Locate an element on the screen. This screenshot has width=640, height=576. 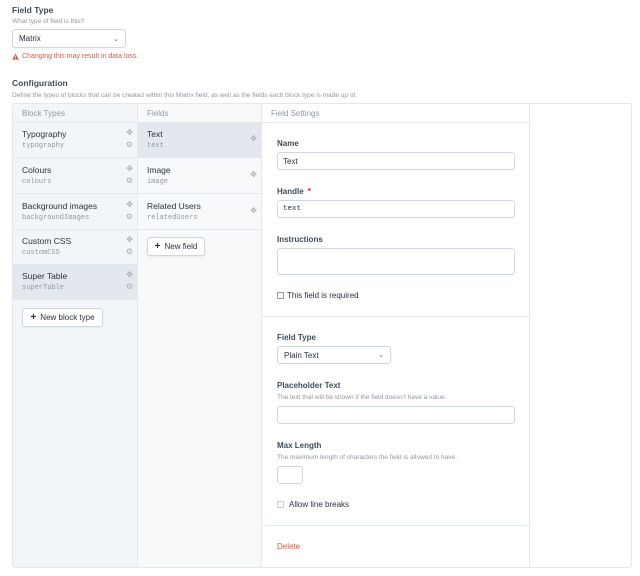
block-type-handle: backgroundImages is located at coordinates (56, 218).